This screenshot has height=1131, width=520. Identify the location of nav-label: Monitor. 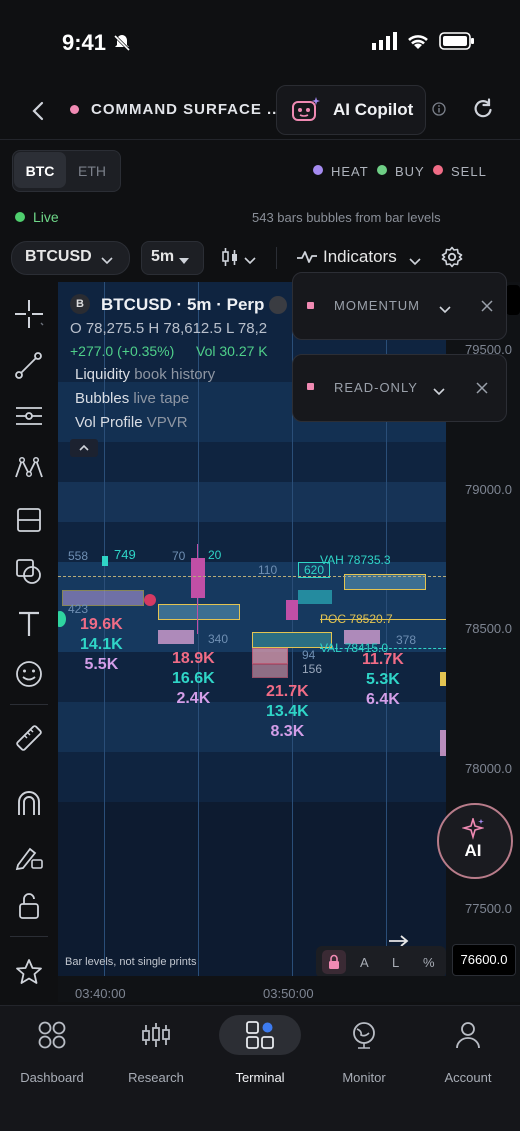
(364, 1077).